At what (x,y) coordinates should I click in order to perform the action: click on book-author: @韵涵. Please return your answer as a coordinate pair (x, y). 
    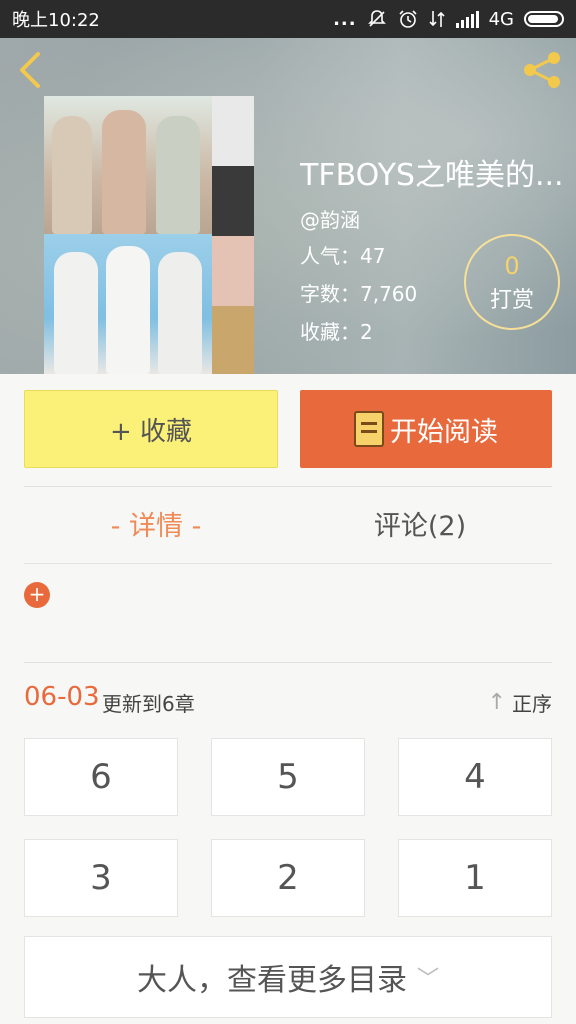
    Looking at the image, I should click on (330, 218).